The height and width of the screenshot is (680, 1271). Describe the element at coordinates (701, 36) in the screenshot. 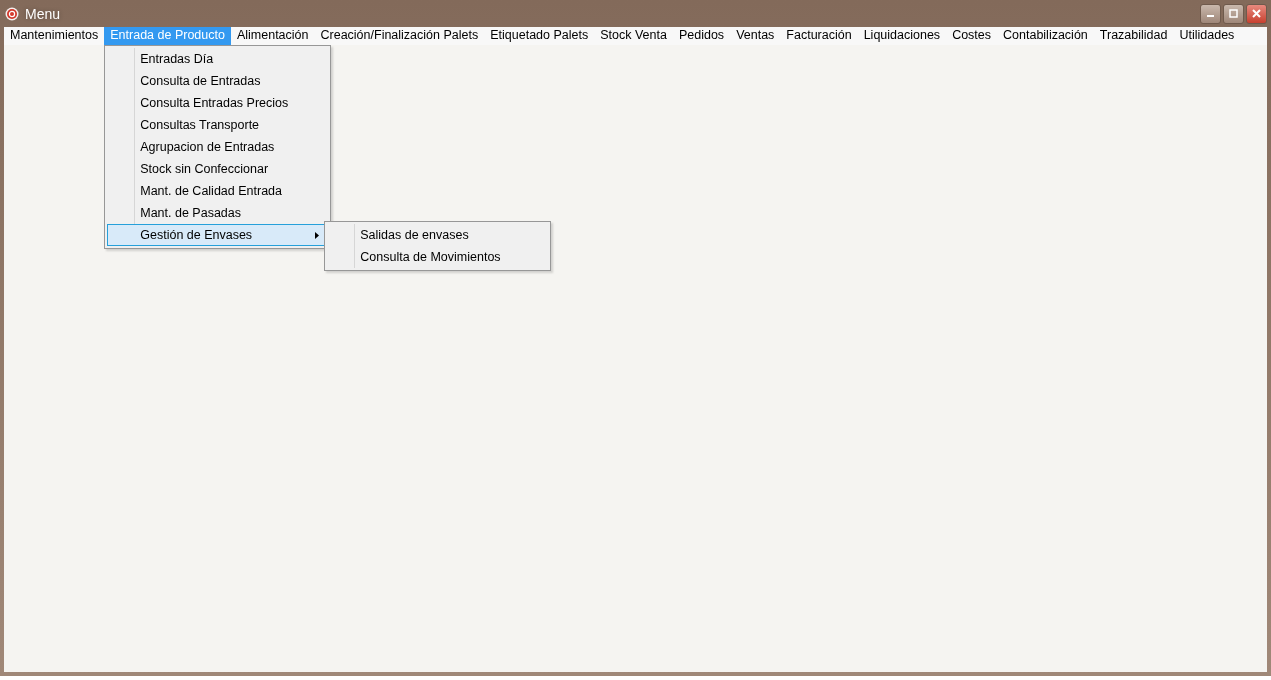

I see `menu-item: Pedidos` at that location.